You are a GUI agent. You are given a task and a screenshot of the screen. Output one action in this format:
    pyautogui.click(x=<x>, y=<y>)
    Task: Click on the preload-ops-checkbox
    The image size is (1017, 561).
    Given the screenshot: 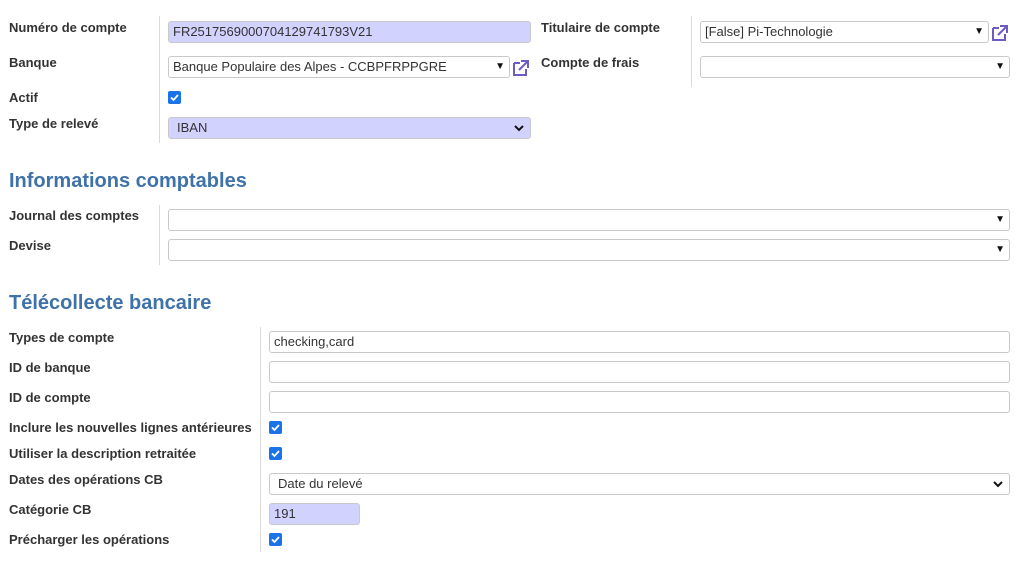 What is the action you would take?
    pyautogui.click(x=275, y=539)
    